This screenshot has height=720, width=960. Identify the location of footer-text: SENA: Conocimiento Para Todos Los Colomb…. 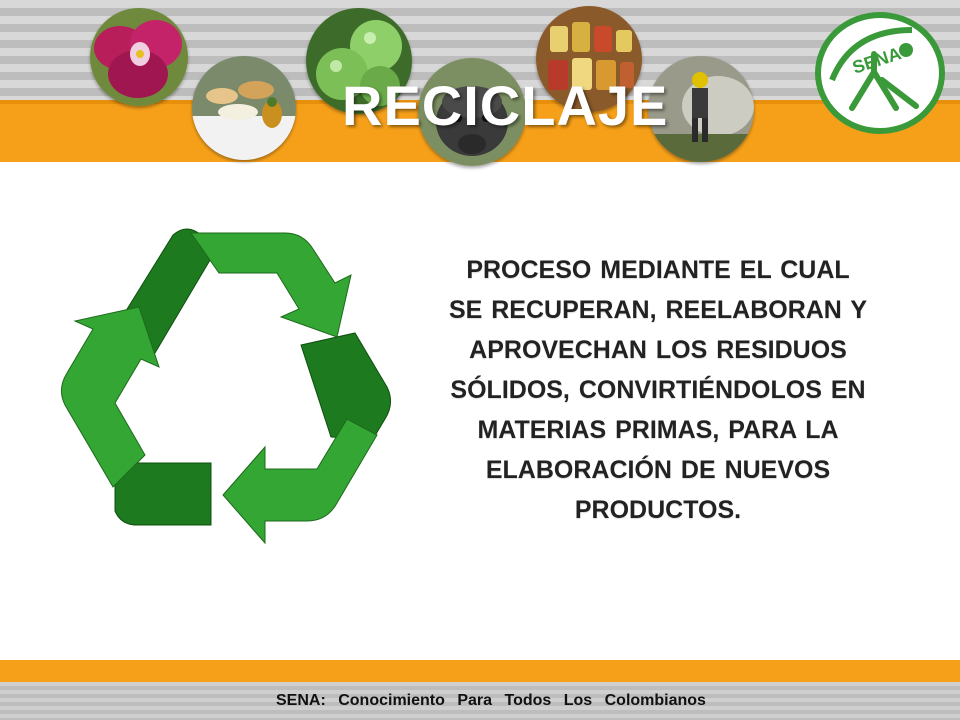
(491, 700).